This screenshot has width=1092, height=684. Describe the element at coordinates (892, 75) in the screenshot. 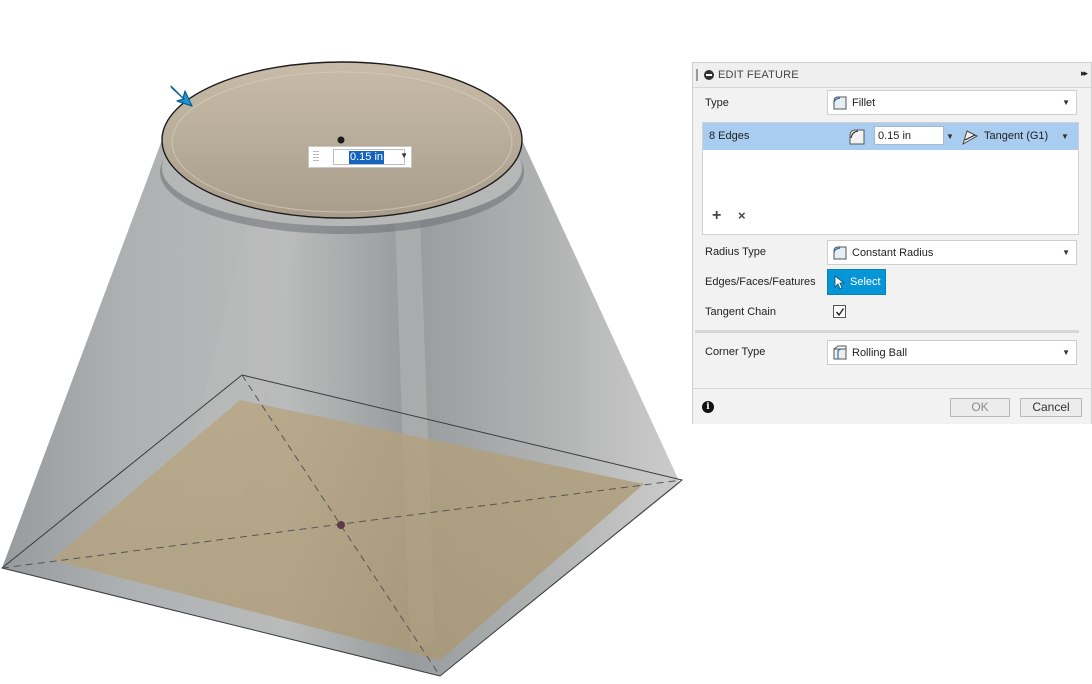

I see `dialog-header: EDIT FEATURE ▸▸` at that location.